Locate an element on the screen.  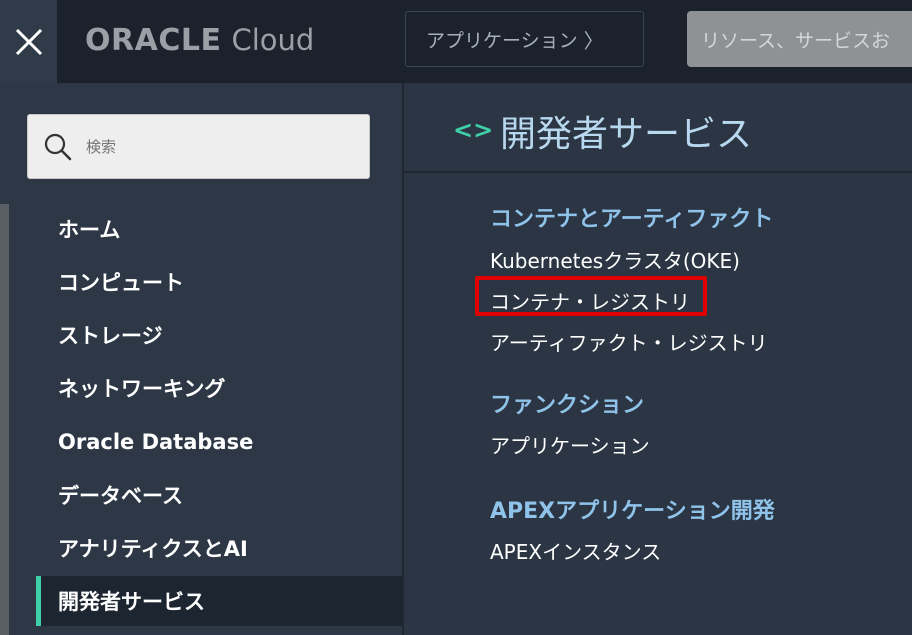
nav-search-input is located at coordinates (211, 146).